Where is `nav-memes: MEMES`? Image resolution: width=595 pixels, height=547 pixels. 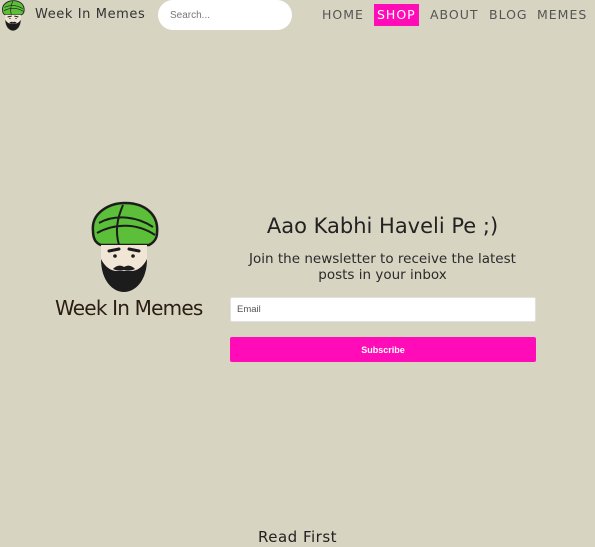
nav-memes: MEMES is located at coordinates (562, 15).